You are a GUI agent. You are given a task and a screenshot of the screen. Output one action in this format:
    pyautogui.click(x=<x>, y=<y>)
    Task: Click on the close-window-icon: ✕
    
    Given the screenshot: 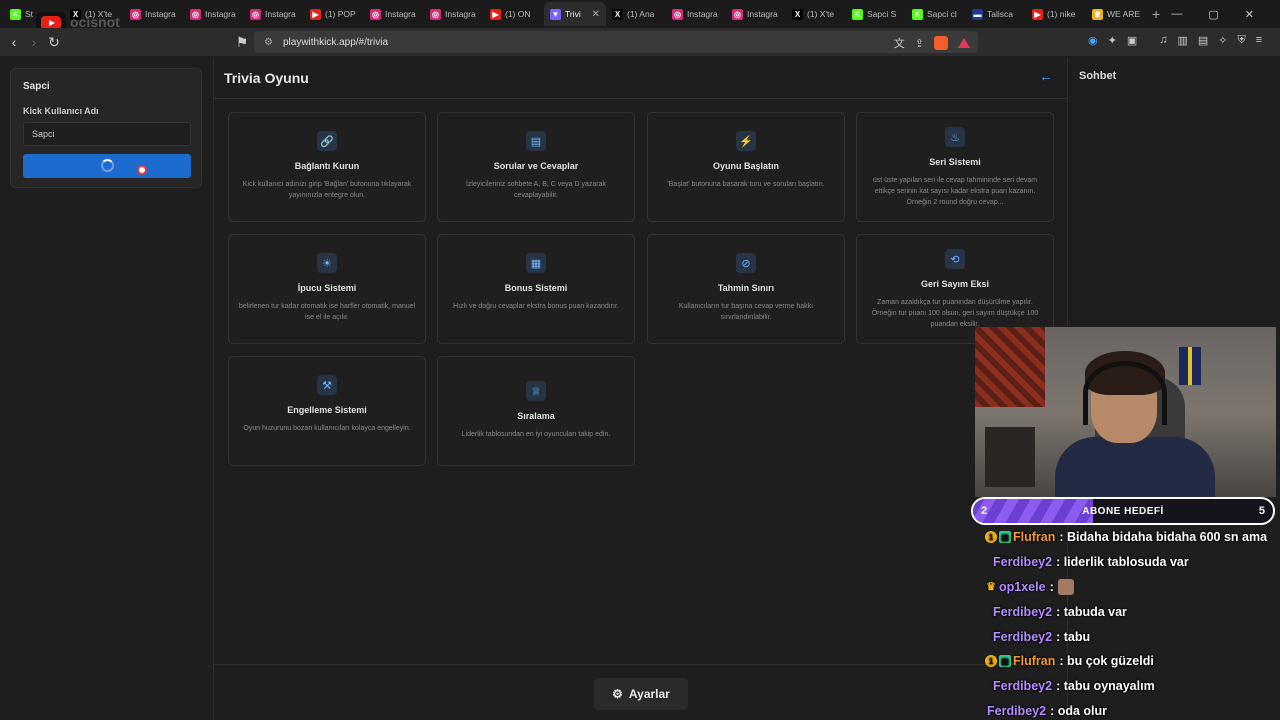 What is the action you would take?
    pyautogui.click(x=1249, y=14)
    